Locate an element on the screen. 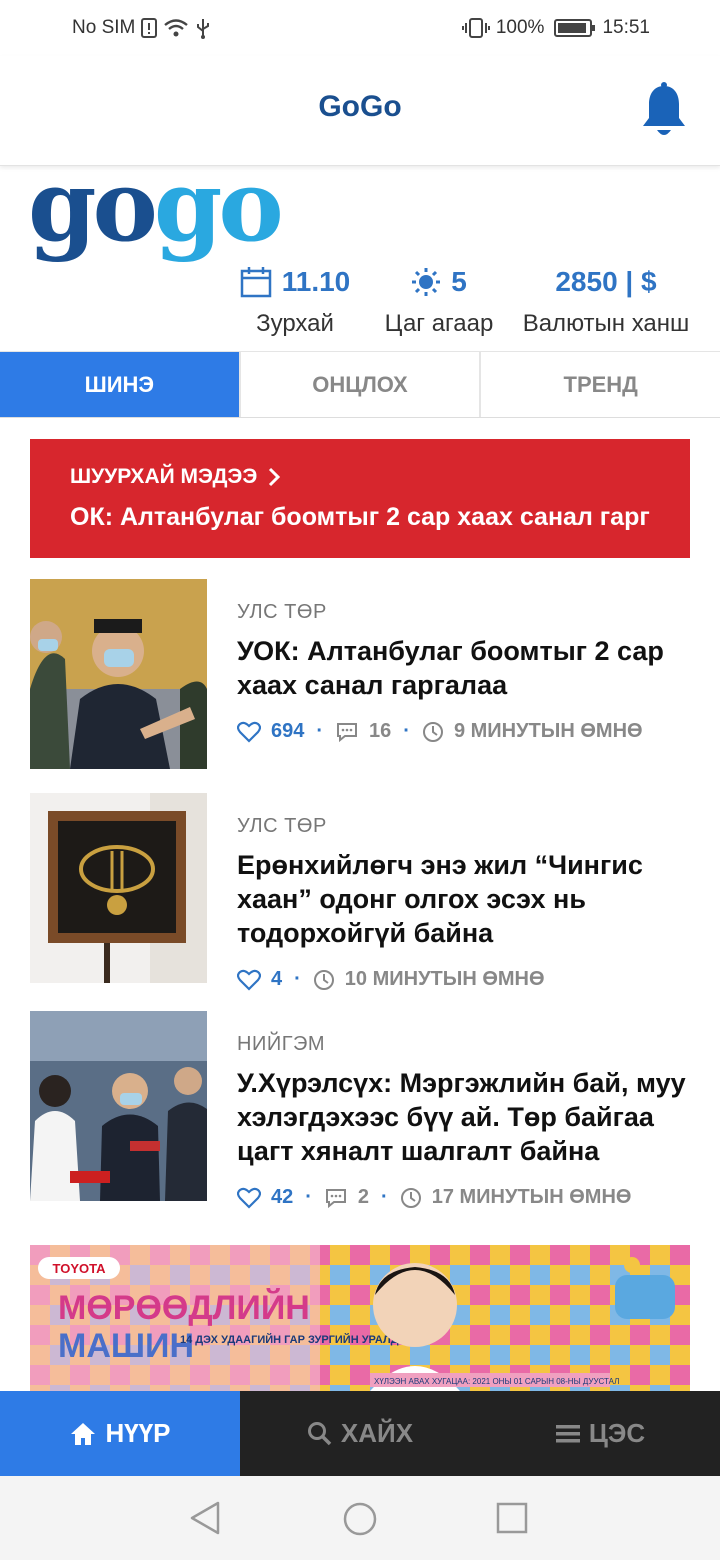  status-right: 100% 15:51 is located at coordinates (555, 28).